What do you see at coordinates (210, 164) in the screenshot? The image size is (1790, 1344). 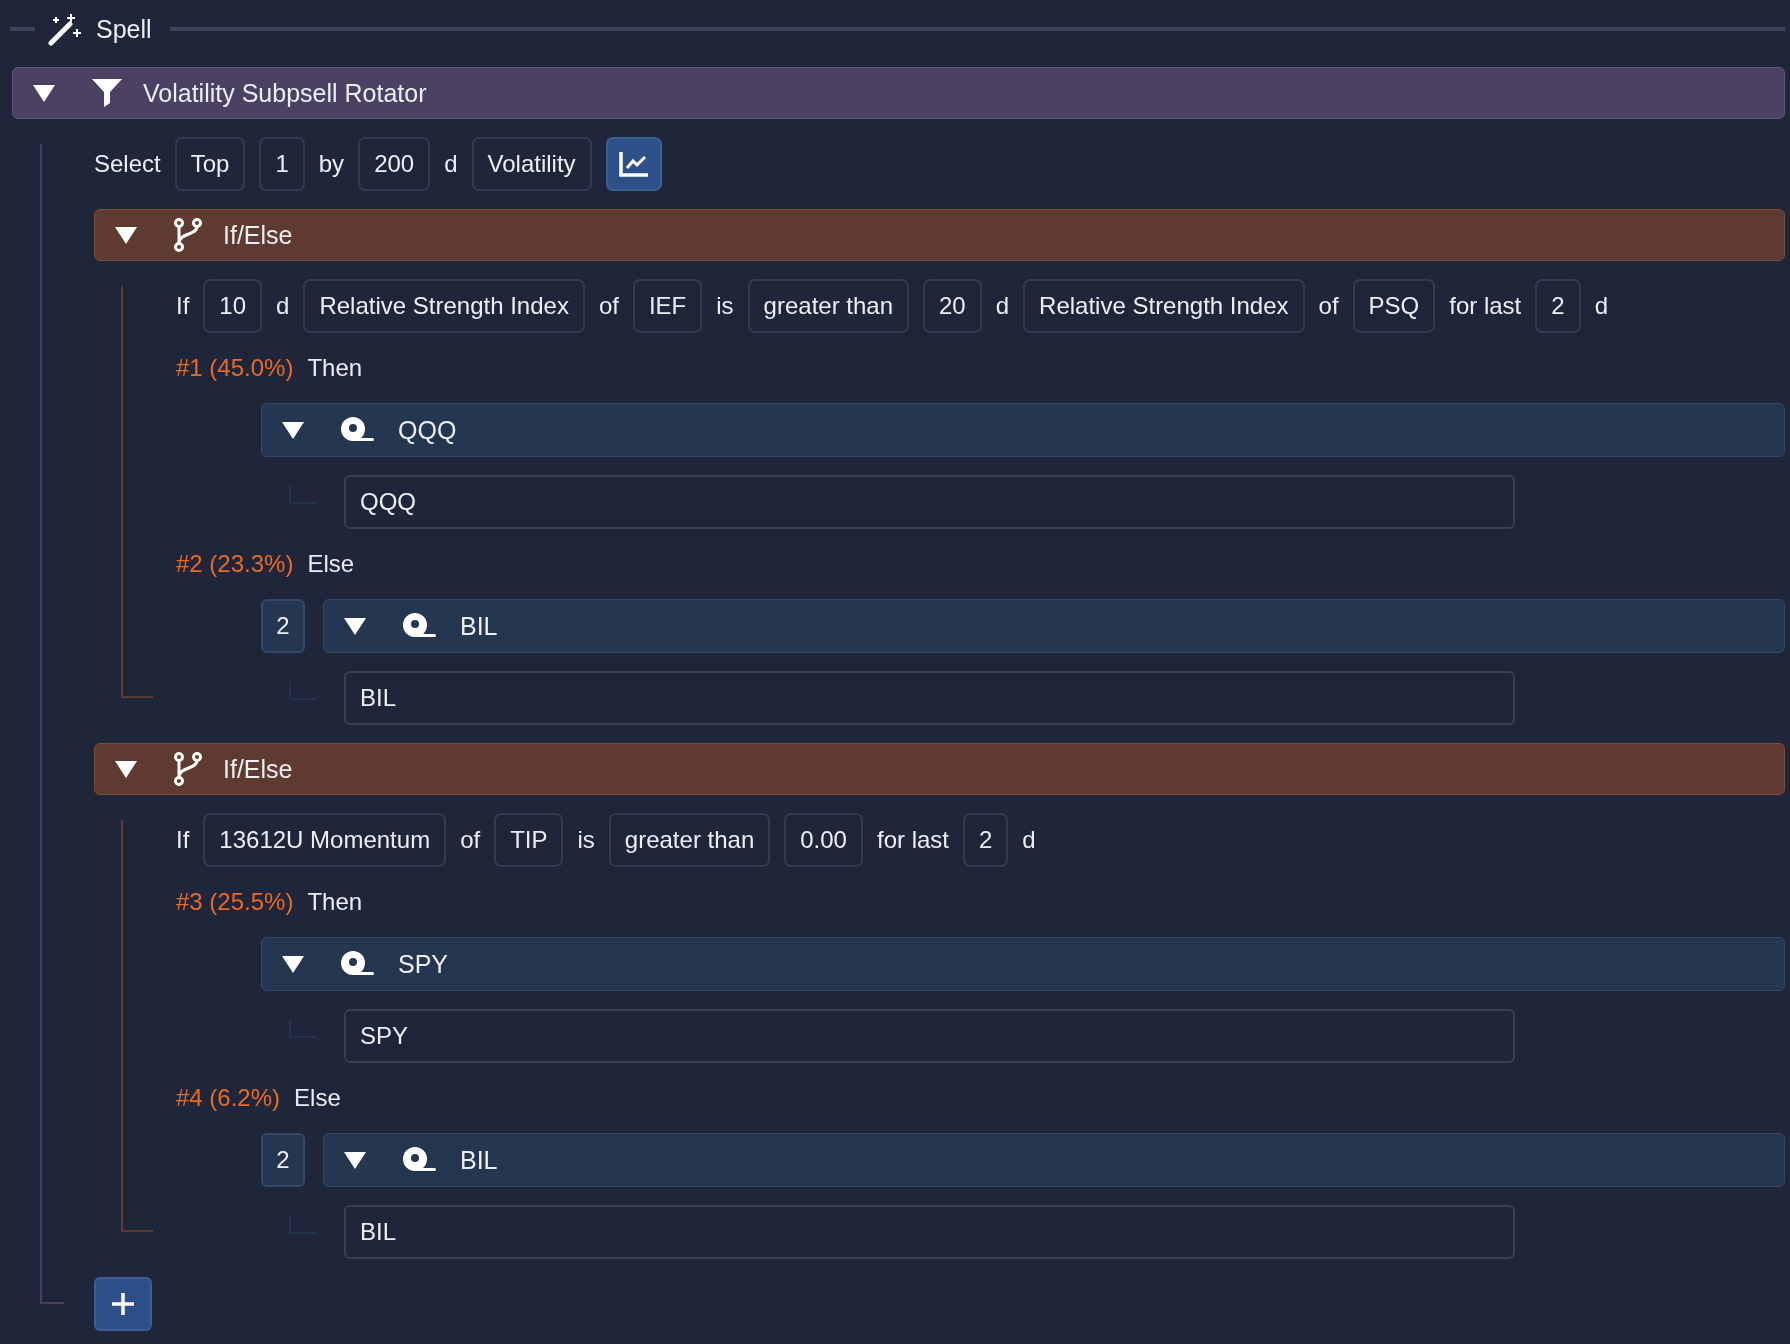 I see `parameter-field: Top` at bounding box center [210, 164].